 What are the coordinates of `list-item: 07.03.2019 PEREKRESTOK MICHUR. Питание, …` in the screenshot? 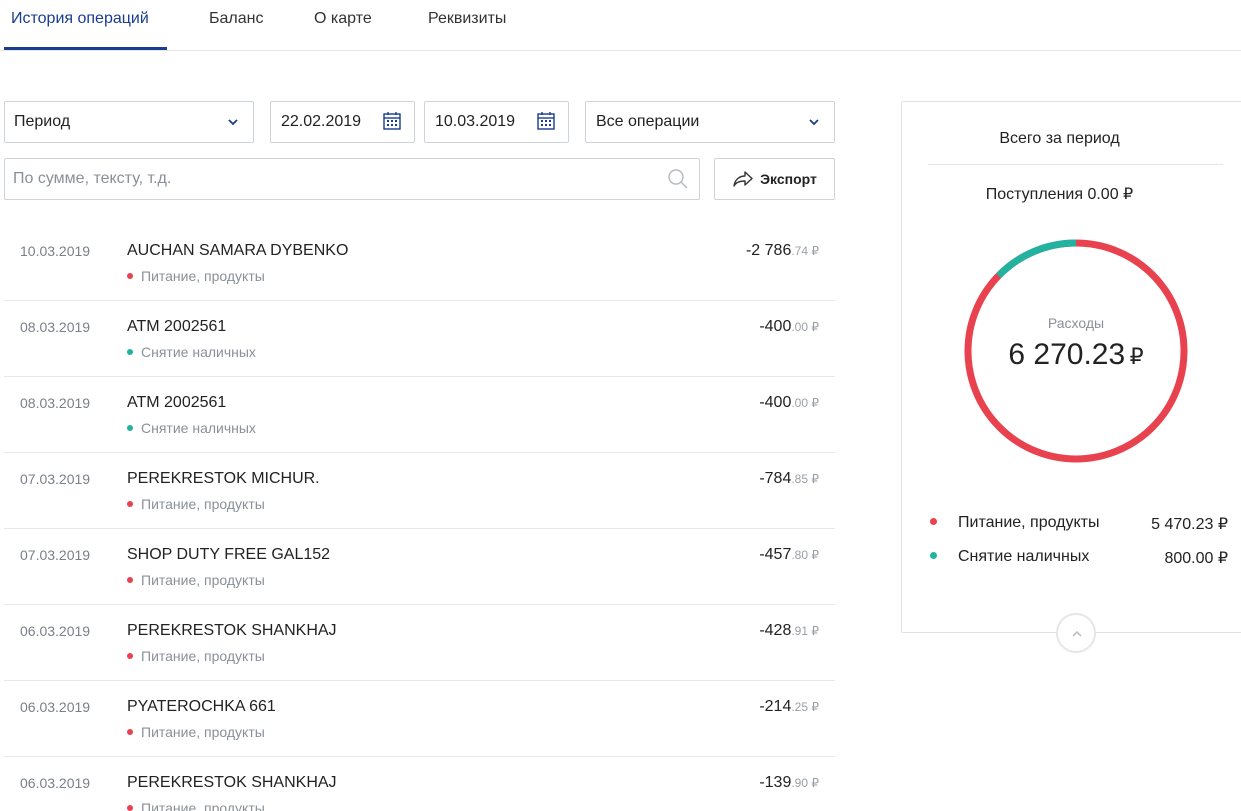 It's located at (419, 491).